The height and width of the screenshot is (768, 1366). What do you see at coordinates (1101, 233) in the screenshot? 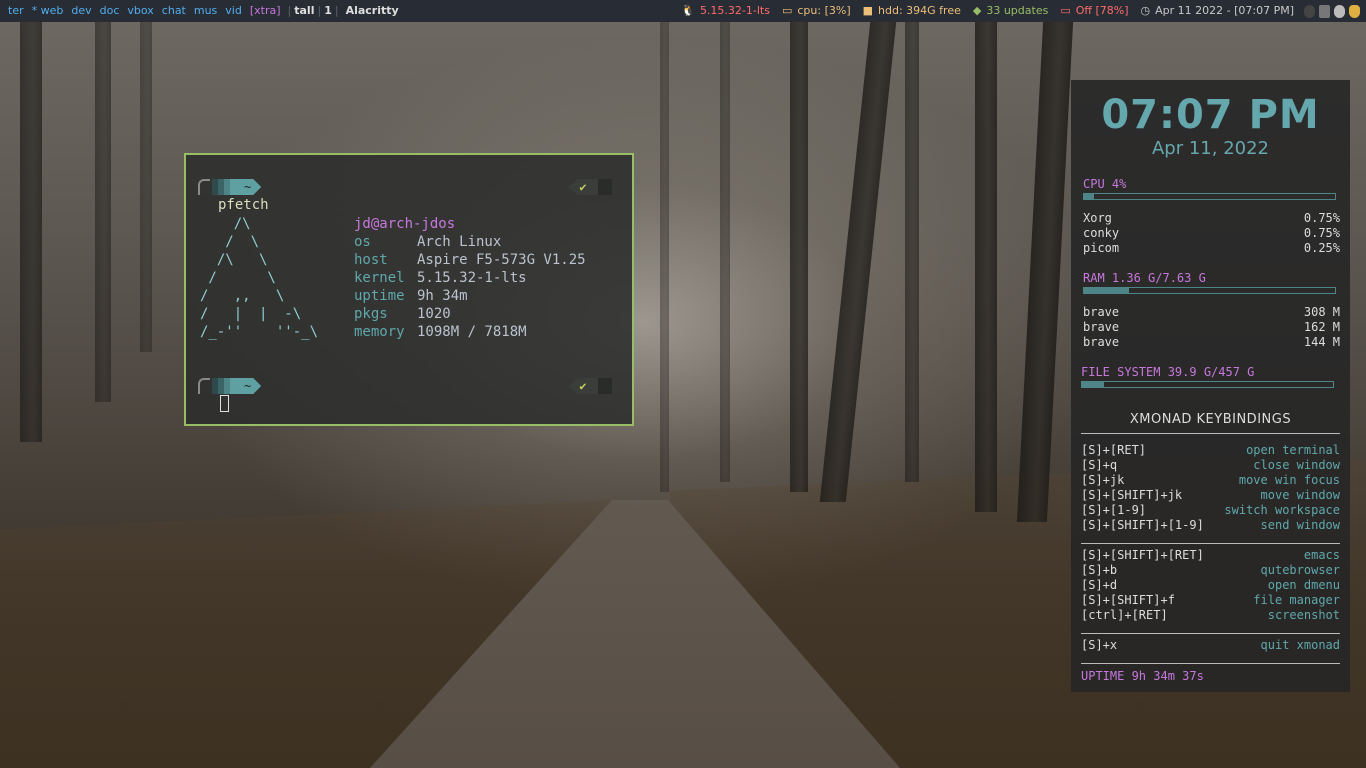
I see `process-name: conky` at bounding box center [1101, 233].